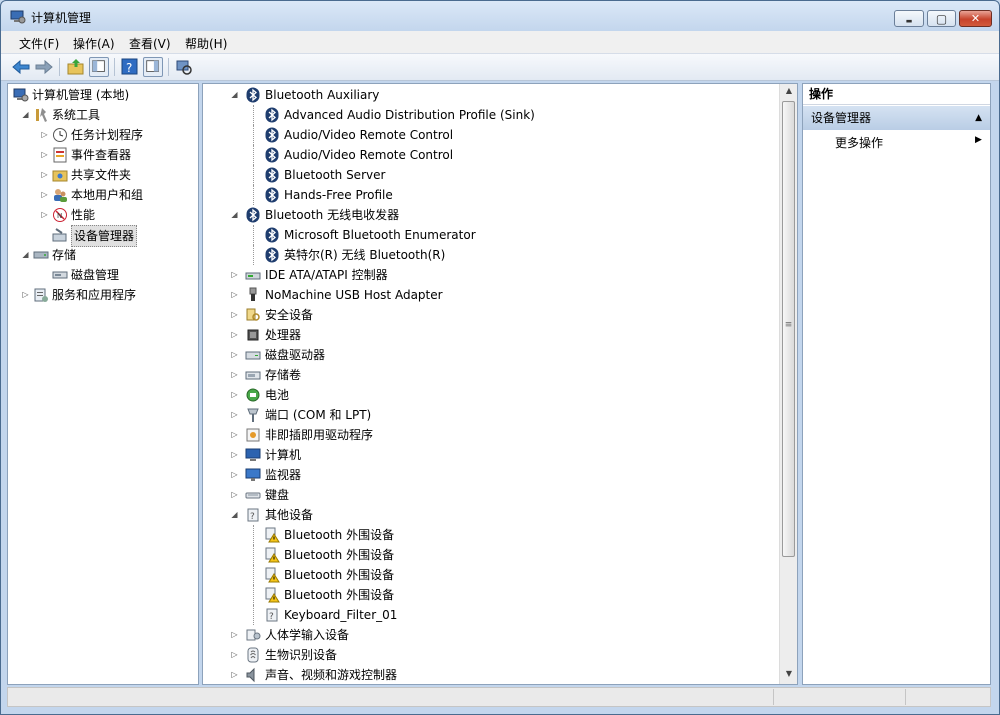  I want to click on tree-item: ▷ 本地用户和组, so click(103, 195).